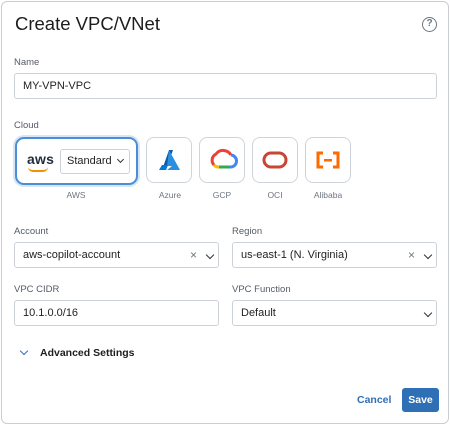  What do you see at coordinates (38, 169) in the screenshot?
I see `aws-smile-mark` at bounding box center [38, 169].